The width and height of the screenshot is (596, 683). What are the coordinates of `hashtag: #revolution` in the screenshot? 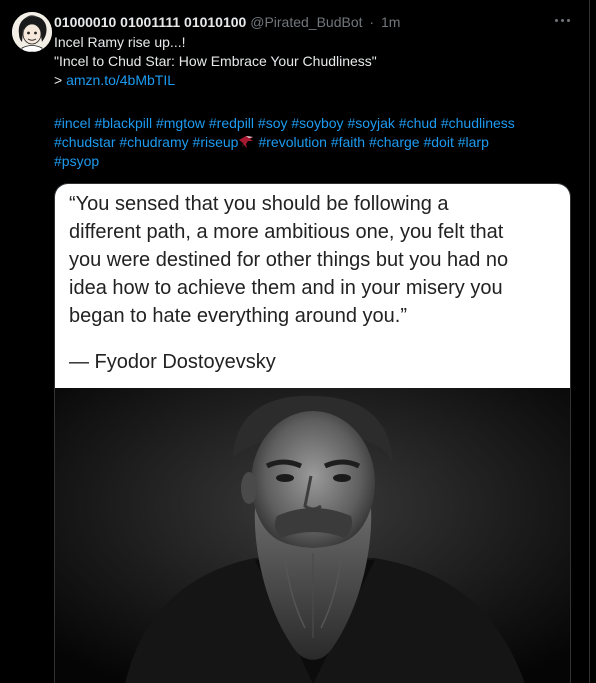 It's located at (292, 142).